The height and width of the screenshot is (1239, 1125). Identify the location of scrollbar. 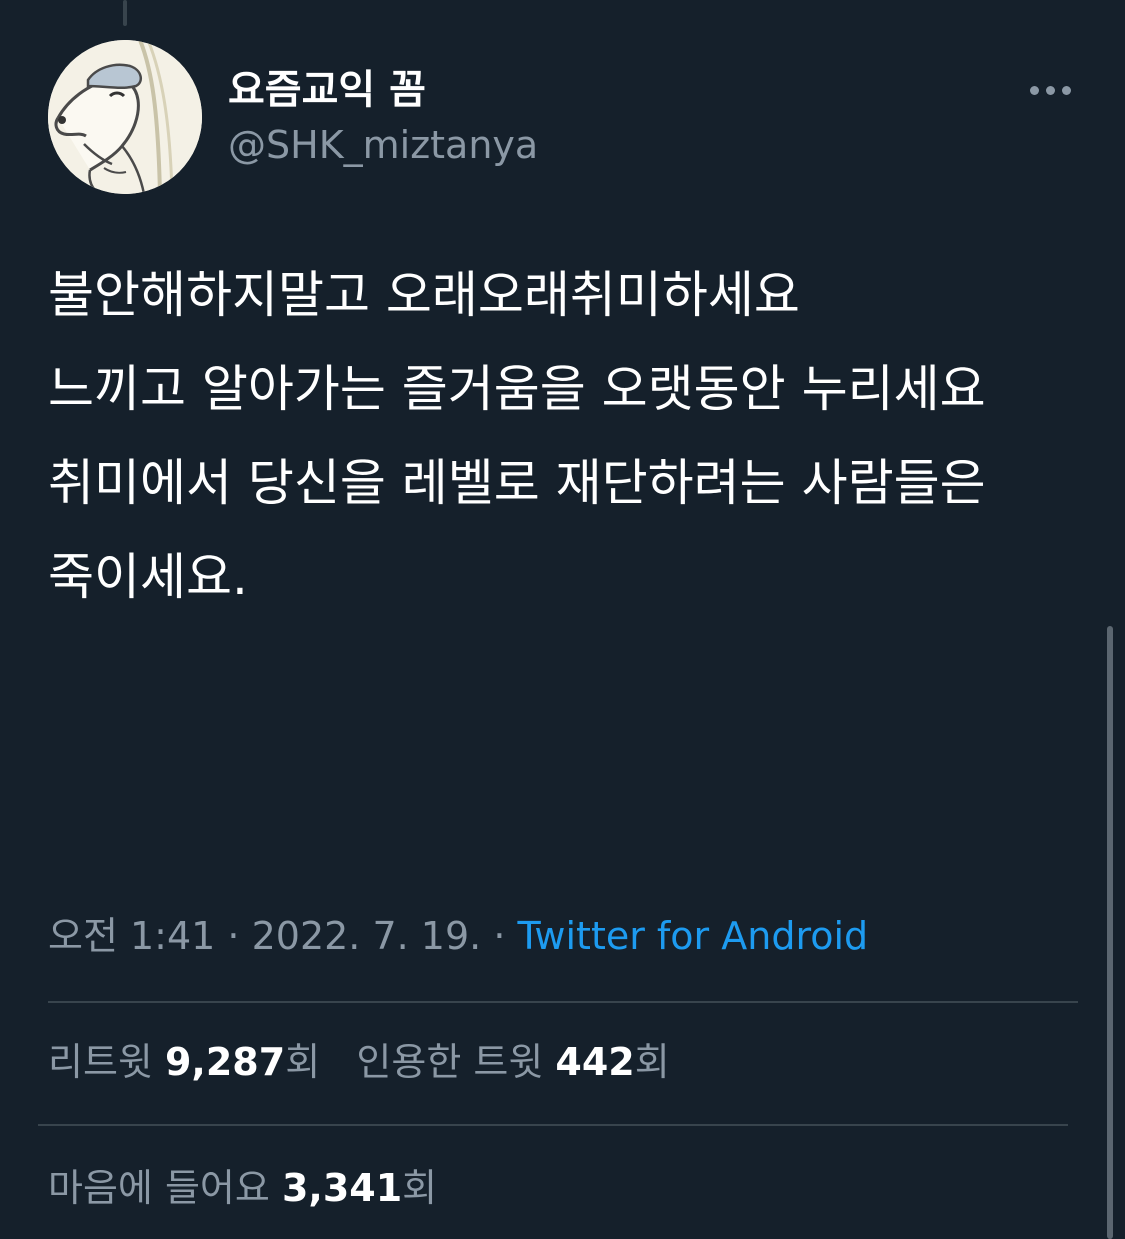
(1110, 932).